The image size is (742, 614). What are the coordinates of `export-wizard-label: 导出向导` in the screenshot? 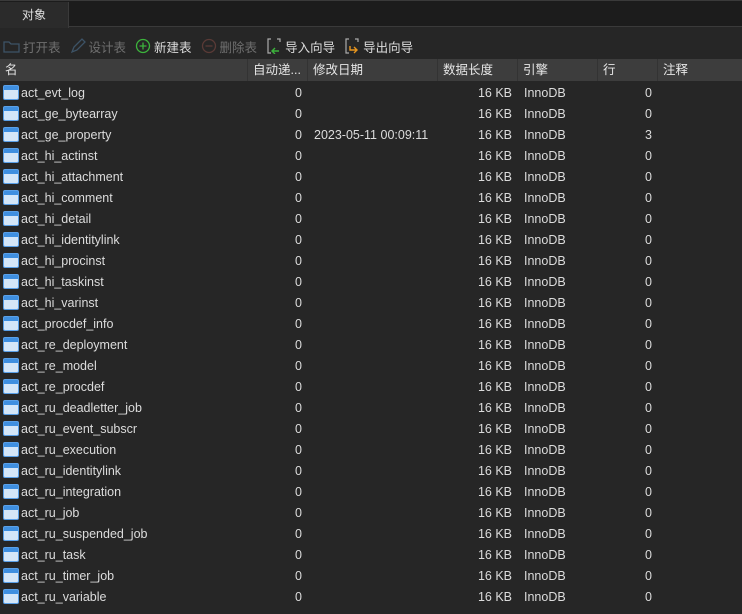 It's located at (388, 47).